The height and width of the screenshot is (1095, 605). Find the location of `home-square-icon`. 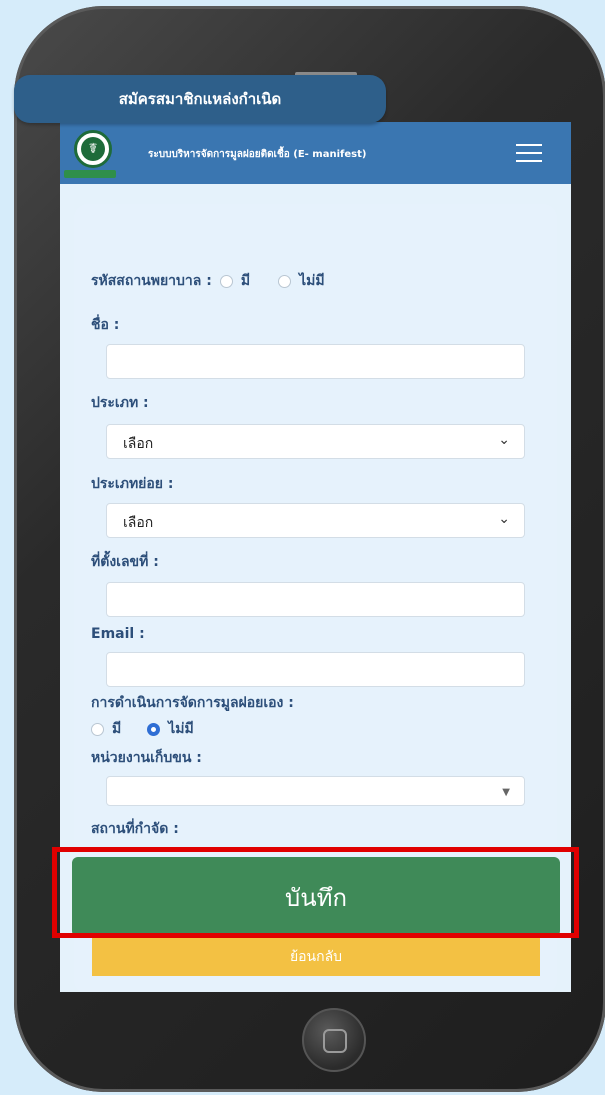

home-square-icon is located at coordinates (335, 1041).